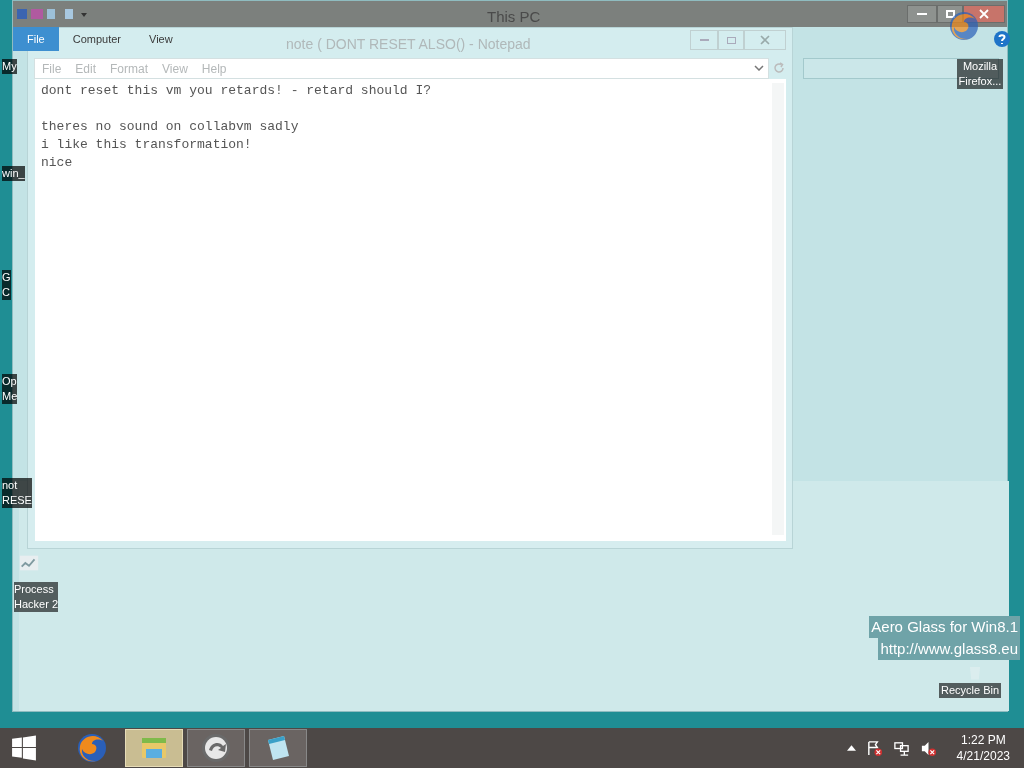 The height and width of the screenshot is (768, 1024). I want to click on desktop-icon-label: Op Me, so click(10, 389).